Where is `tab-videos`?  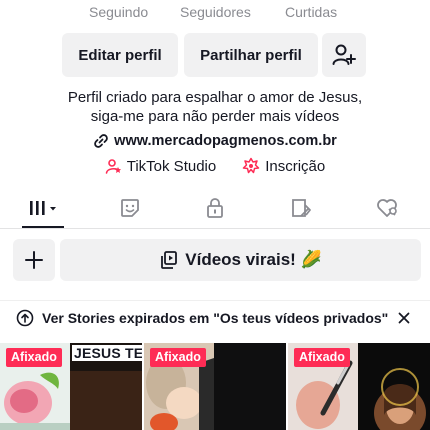
tab-videos is located at coordinates (43, 208).